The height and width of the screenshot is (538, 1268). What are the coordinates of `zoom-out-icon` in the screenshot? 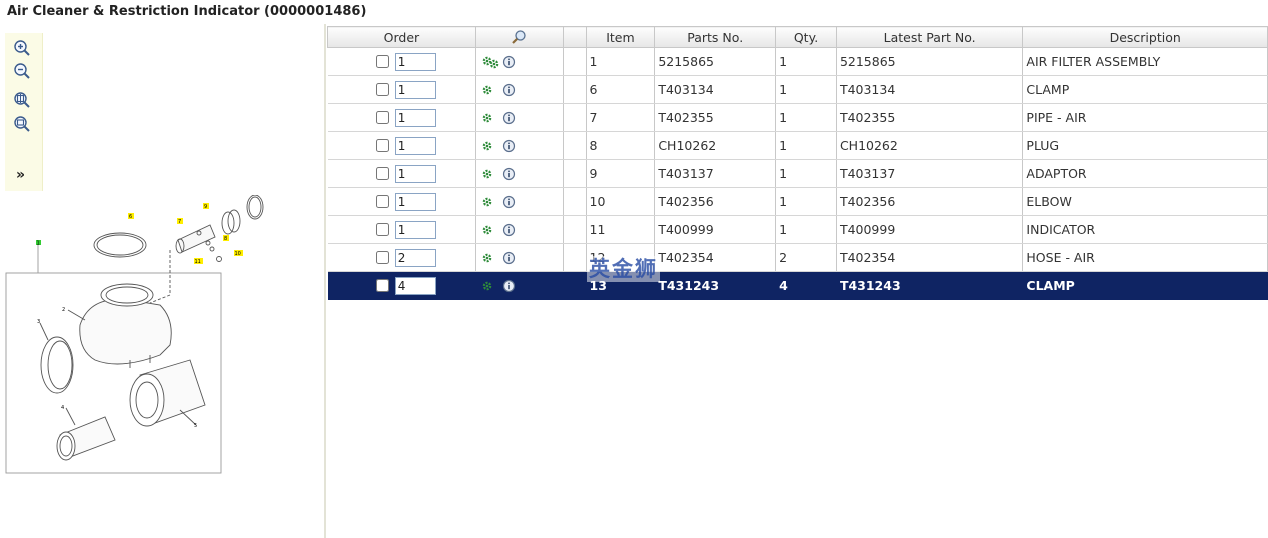 It's located at (22, 71).